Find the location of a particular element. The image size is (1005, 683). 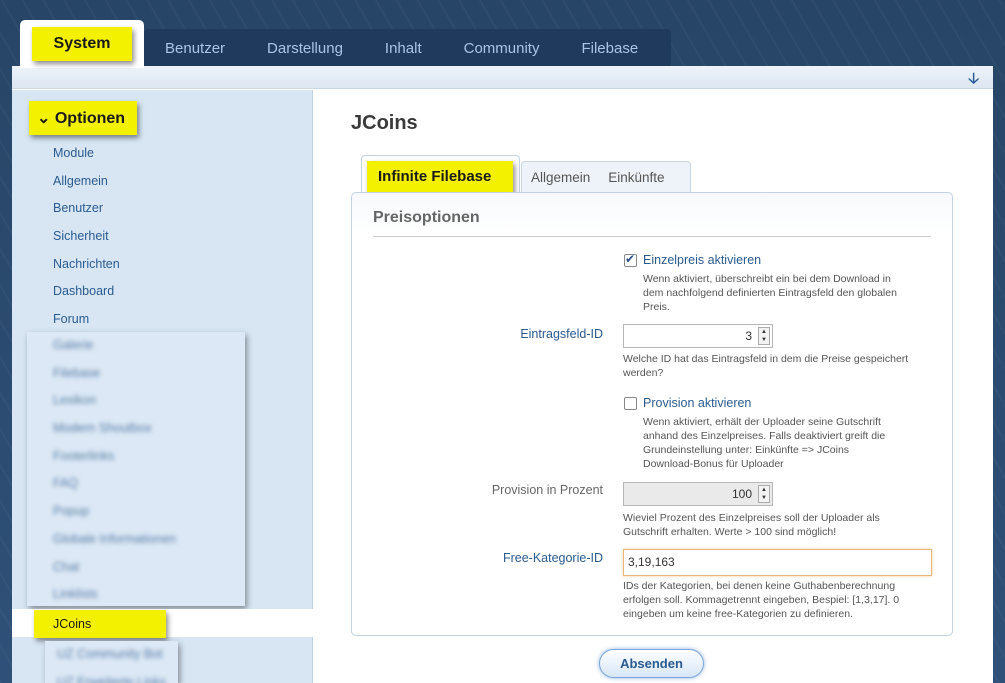

provision-percent-input: 100 ▲ ▼ is located at coordinates (698, 494).